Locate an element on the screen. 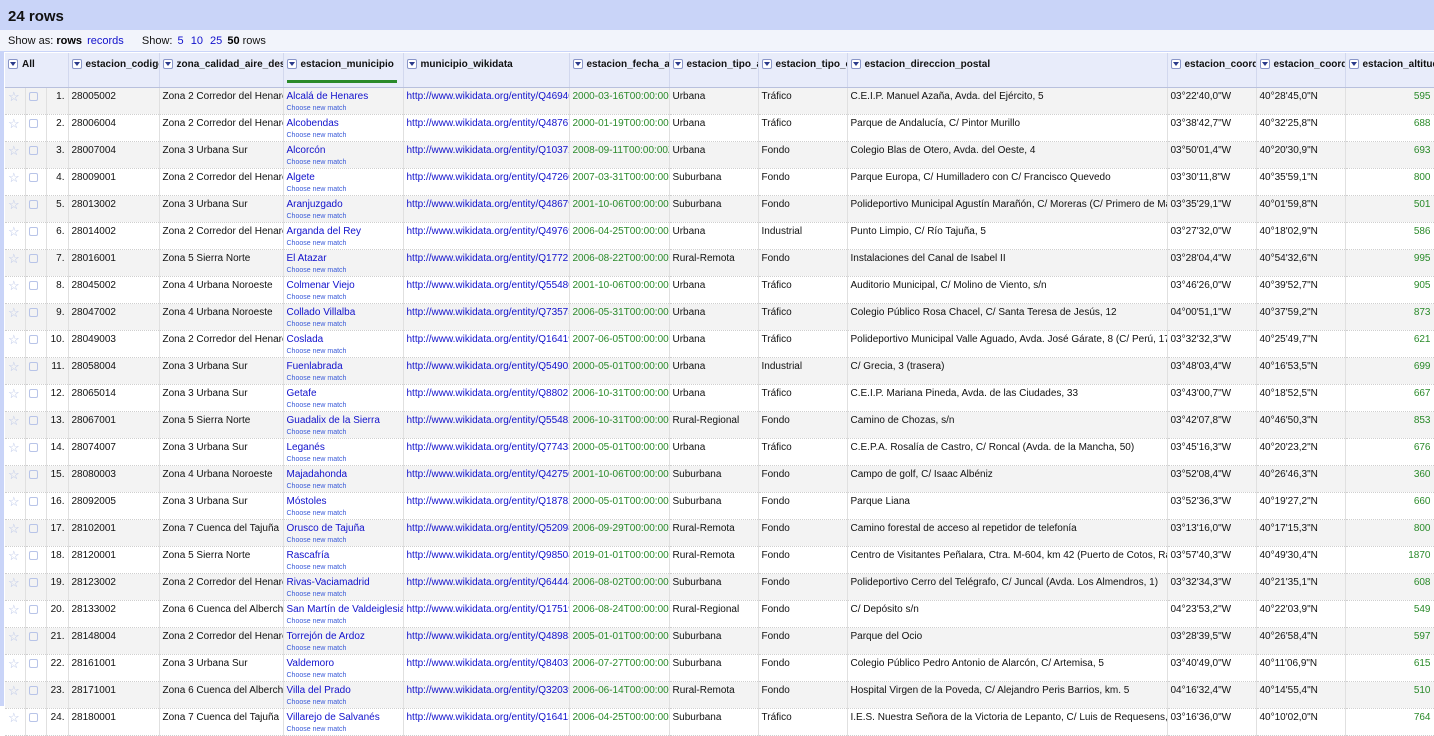 The width and height of the screenshot is (1434, 736). column-header-tipo-estacion: estacion_tipo_estacion is located at coordinates (802, 70).